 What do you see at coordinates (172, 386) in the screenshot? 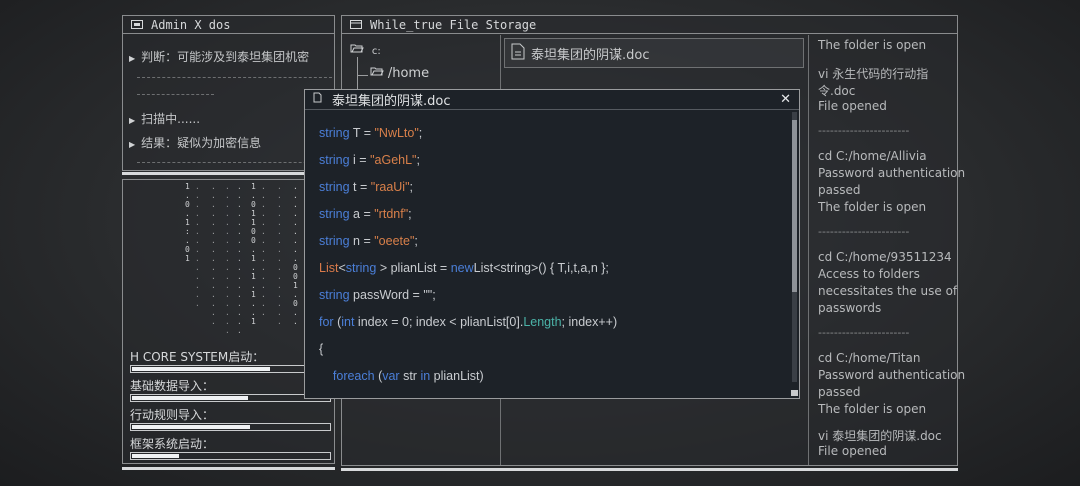
I see `status-label-data: 基础数据导入：` at bounding box center [172, 386].